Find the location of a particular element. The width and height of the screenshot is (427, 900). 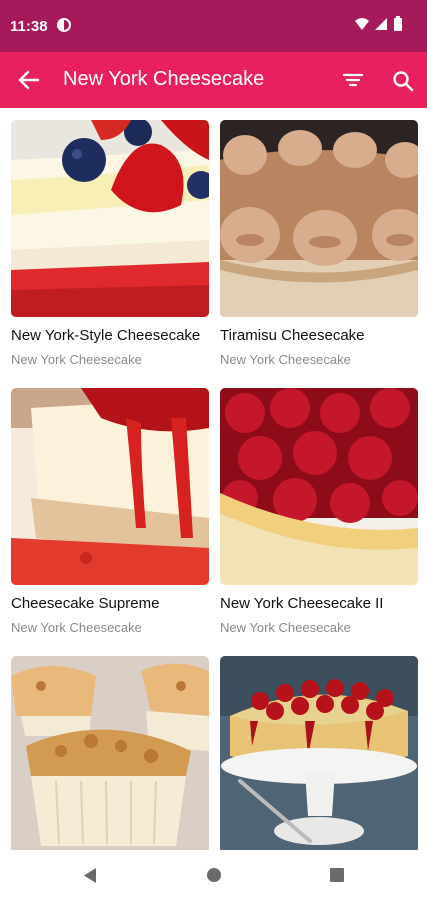

recipe-card: Tiramisu Cheesecake New York Cheesecake is located at coordinates (319, 245).